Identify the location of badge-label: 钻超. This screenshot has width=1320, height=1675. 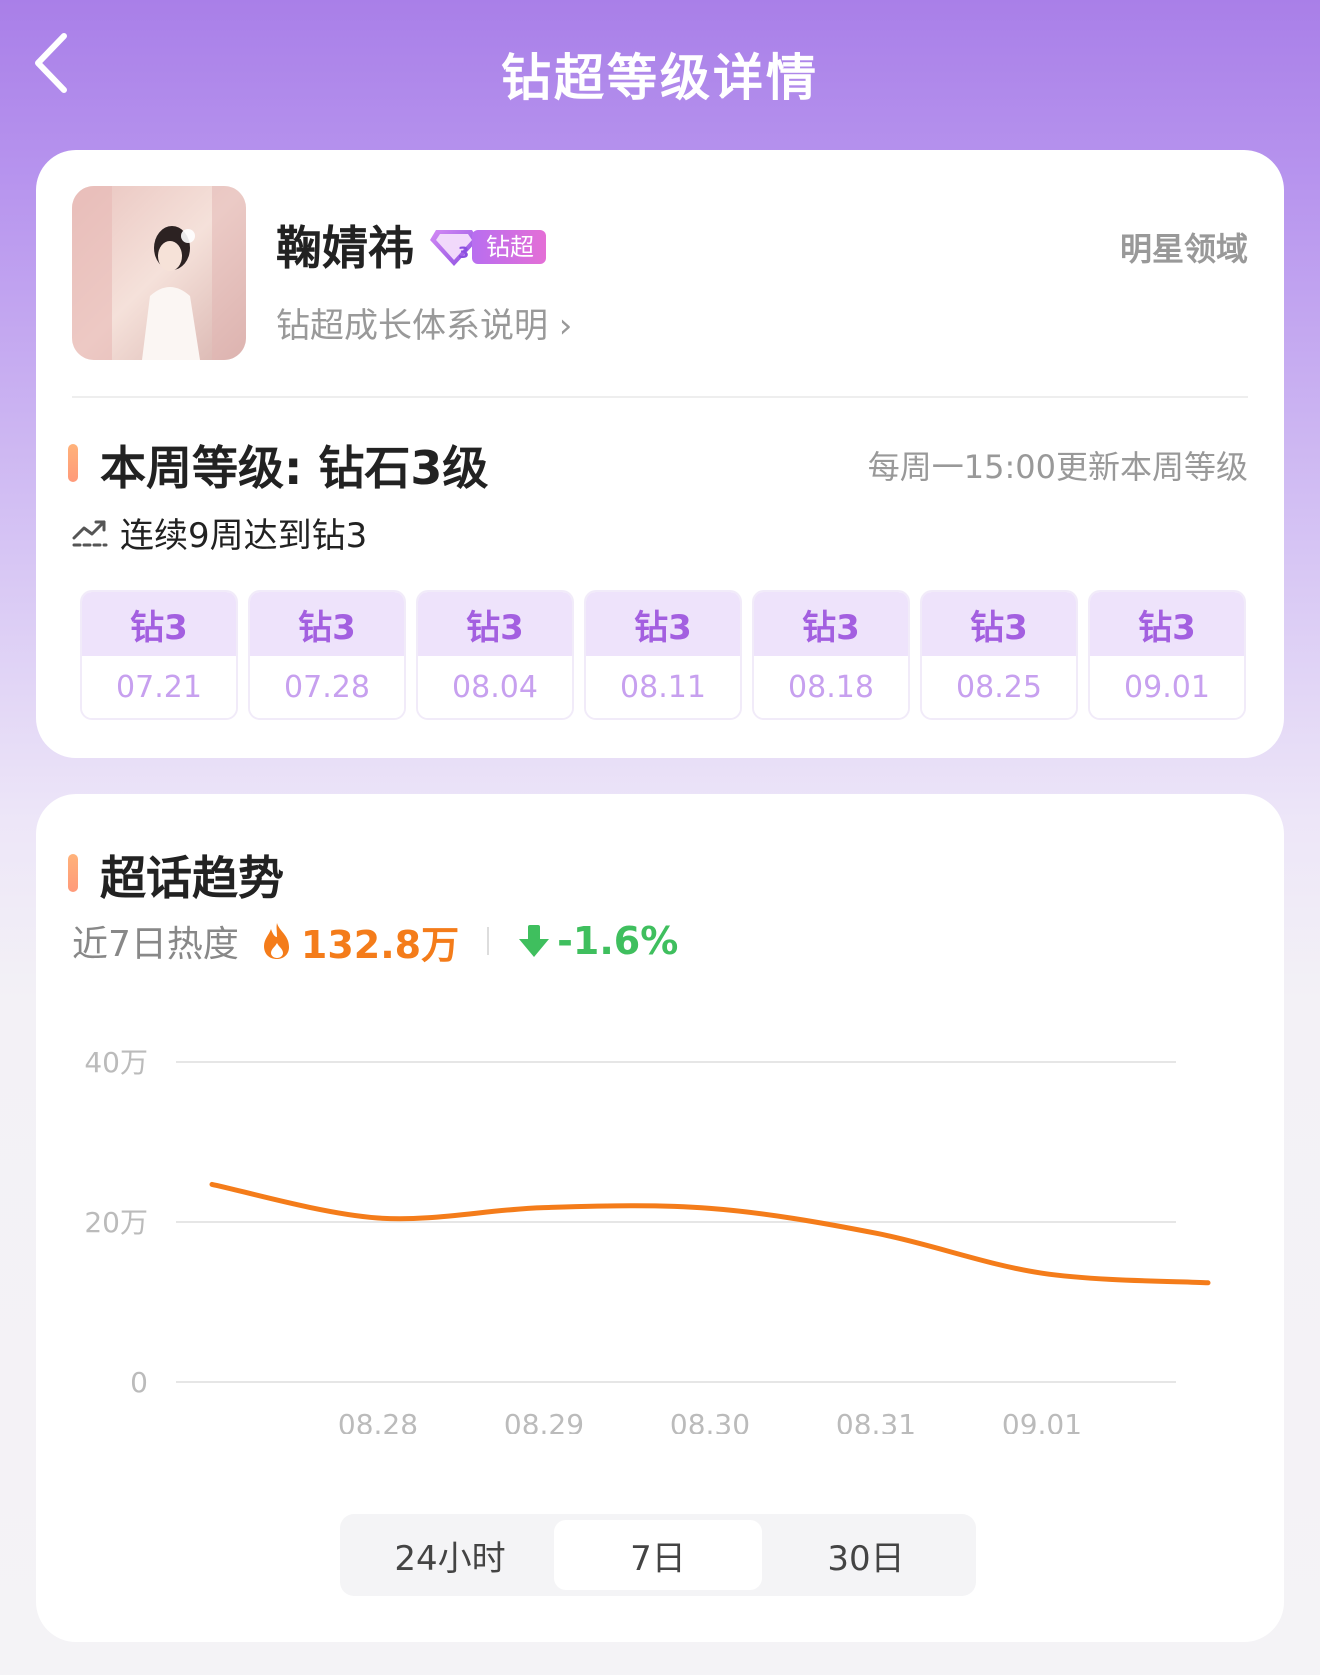
(509, 247).